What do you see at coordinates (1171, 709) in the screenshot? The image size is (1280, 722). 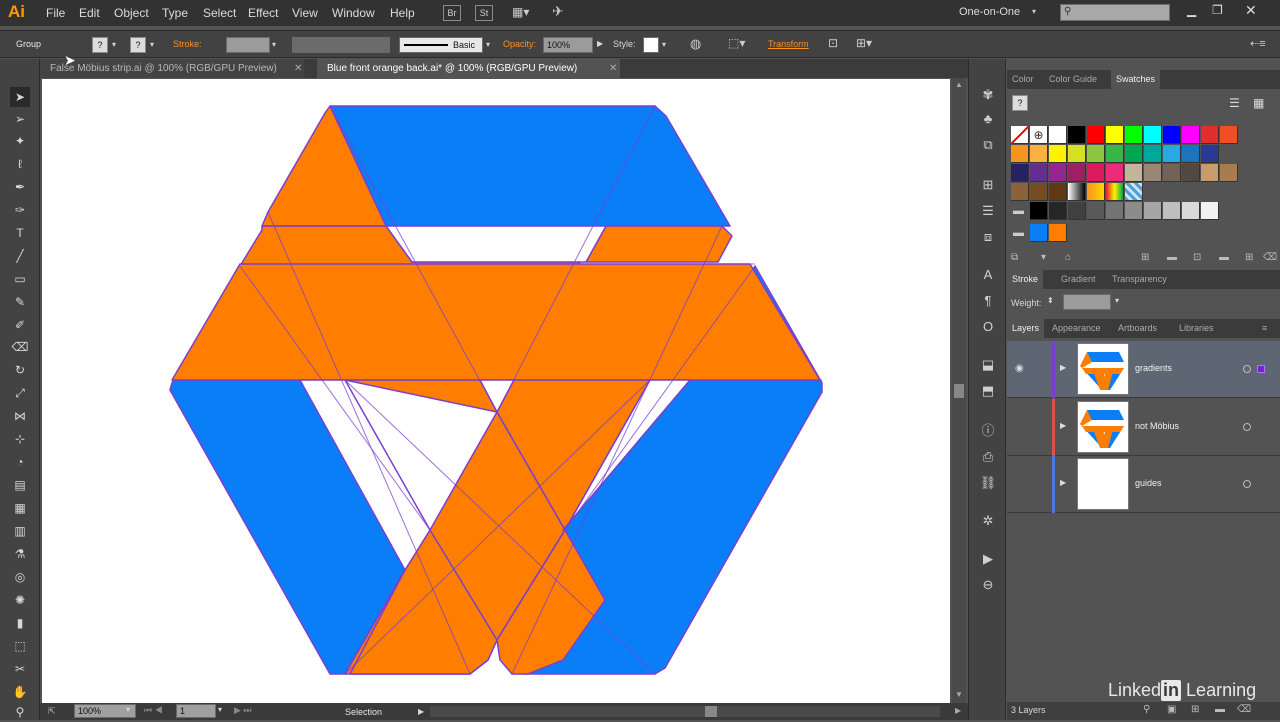 I see `make-clipping-mask-icon: ▣` at bounding box center [1171, 709].